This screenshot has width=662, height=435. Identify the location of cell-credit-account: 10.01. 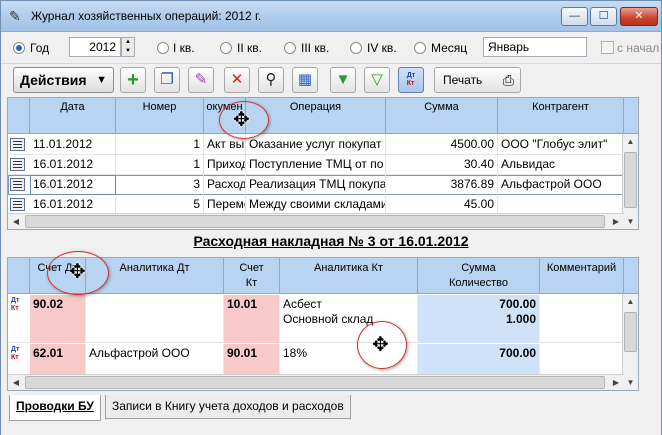
(252, 319).